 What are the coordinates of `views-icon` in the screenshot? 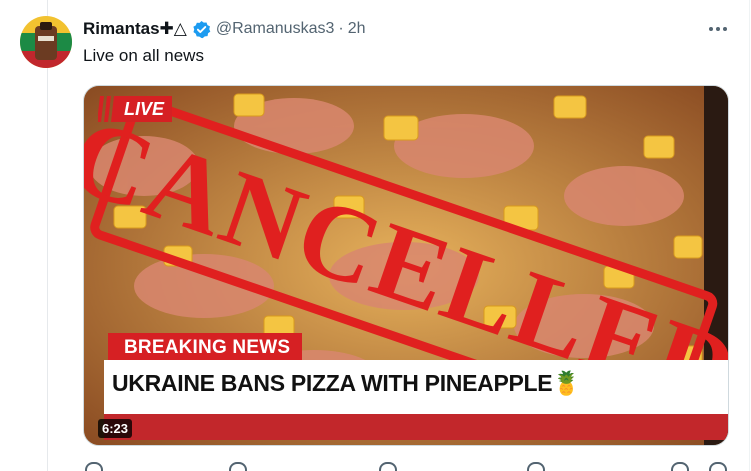 It's located at (536, 466).